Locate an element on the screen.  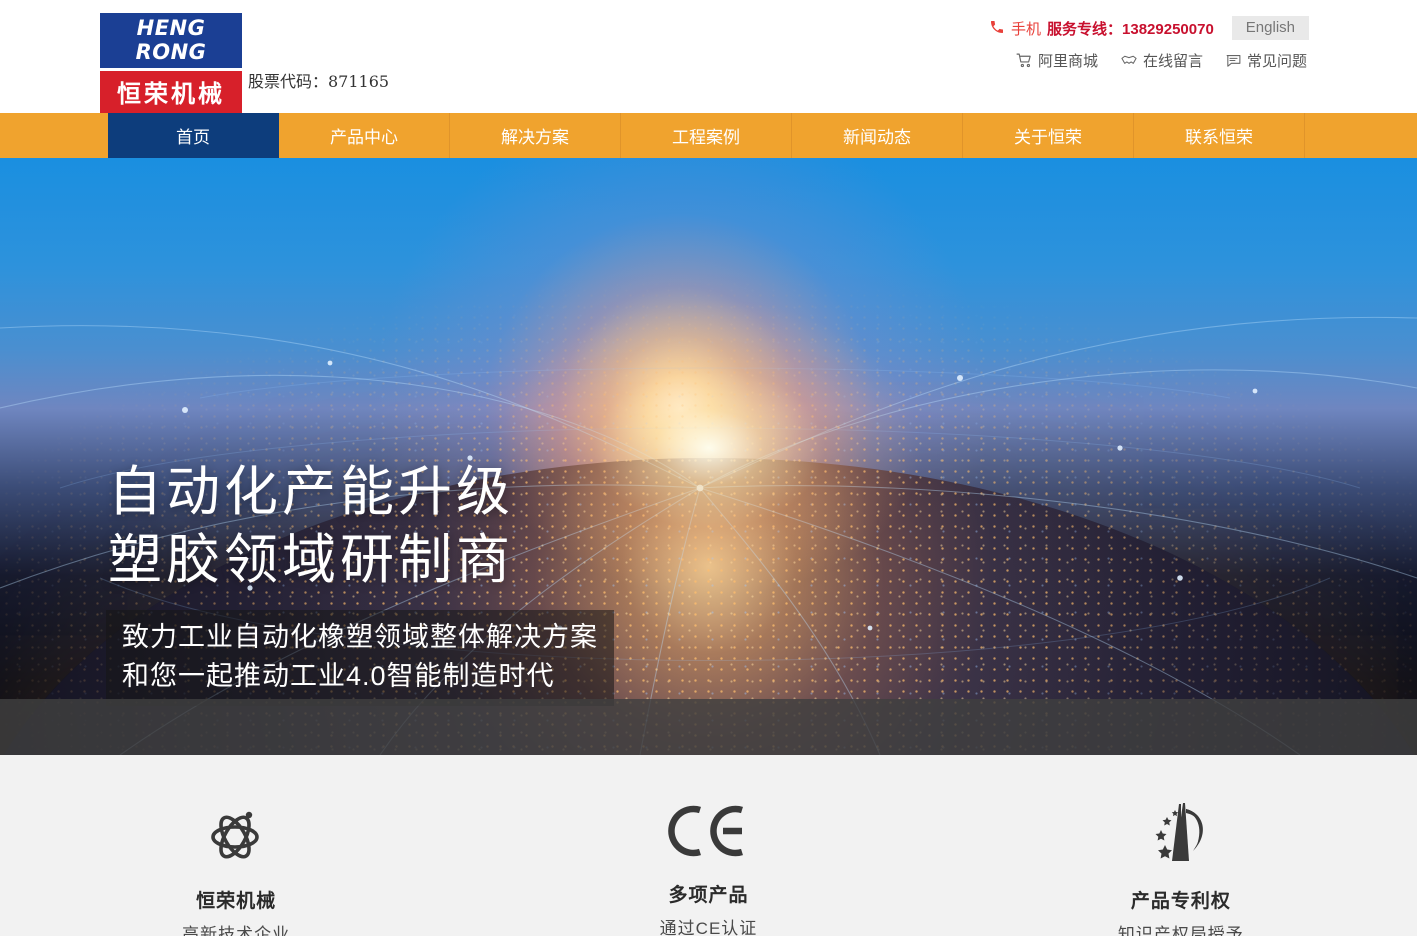
hero-subtitle: 致力工业自动化橡塑领域整体解决方案 和您一起推动工业4.0智能制造时代 is located at coordinates (360, 658).